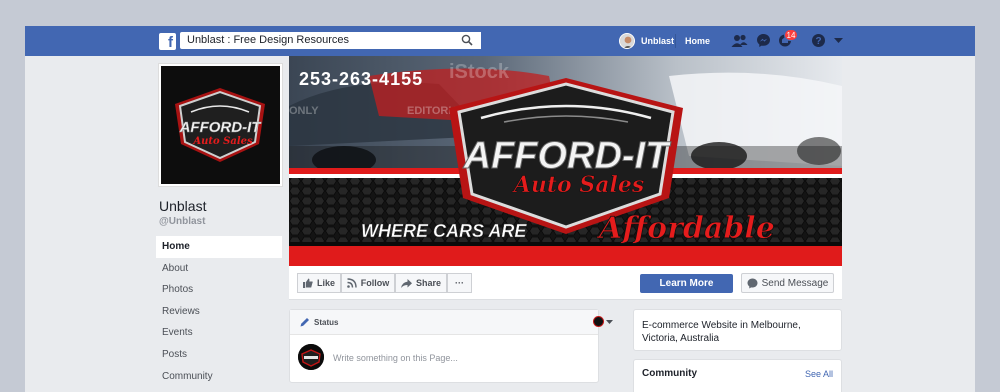 The image size is (1000, 392). What do you see at coordinates (685, 228) in the screenshot?
I see `cover-tagline-script: Affordable` at bounding box center [685, 228].